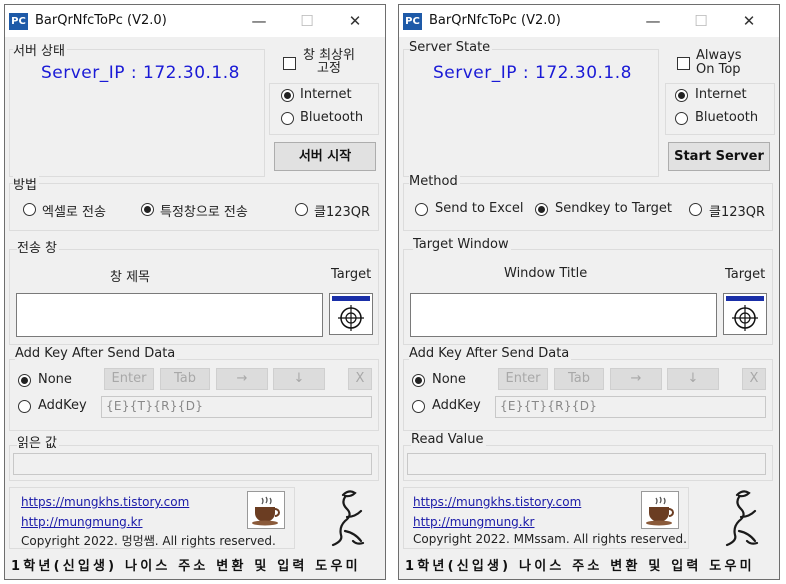  What do you see at coordinates (434, 181) in the screenshot?
I see `method-label: Method` at bounding box center [434, 181].